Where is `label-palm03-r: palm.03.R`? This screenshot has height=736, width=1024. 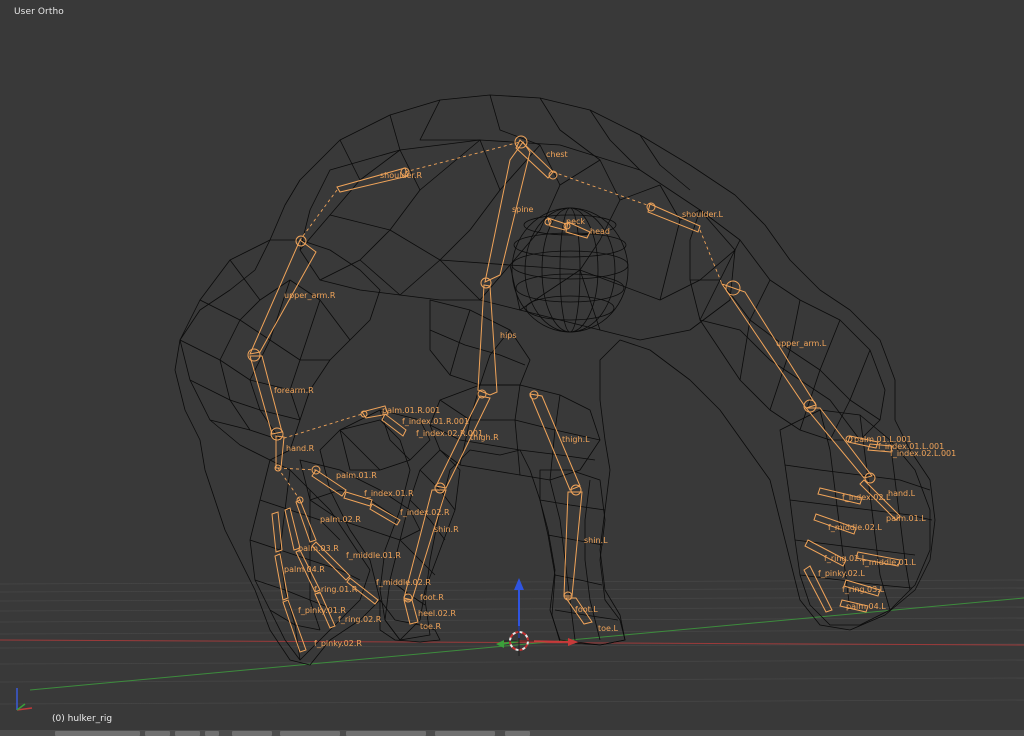 label-palm03-r: palm.03.R is located at coordinates (318, 548).